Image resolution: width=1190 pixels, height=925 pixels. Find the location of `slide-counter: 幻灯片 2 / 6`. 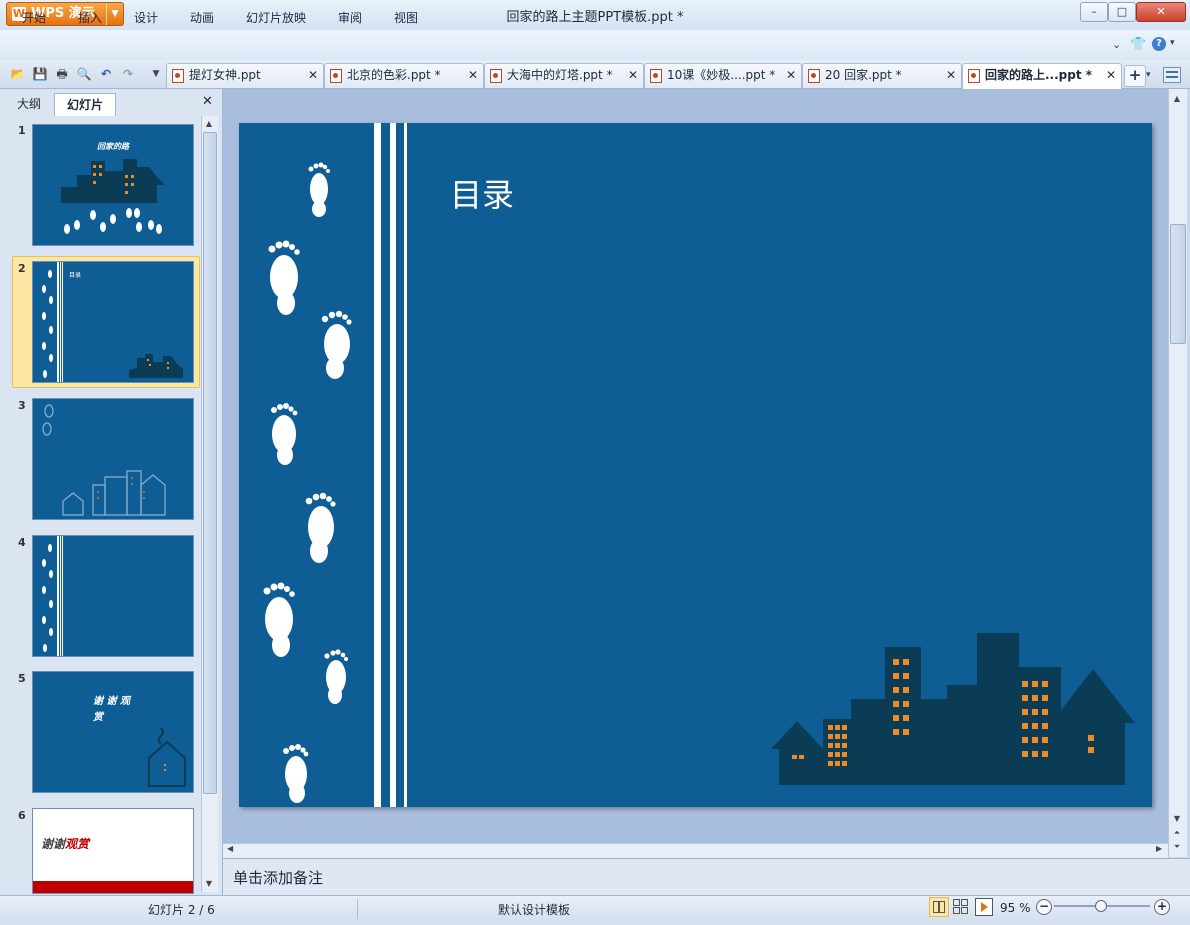

slide-counter: 幻灯片 2 / 6 is located at coordinates (181, 910).